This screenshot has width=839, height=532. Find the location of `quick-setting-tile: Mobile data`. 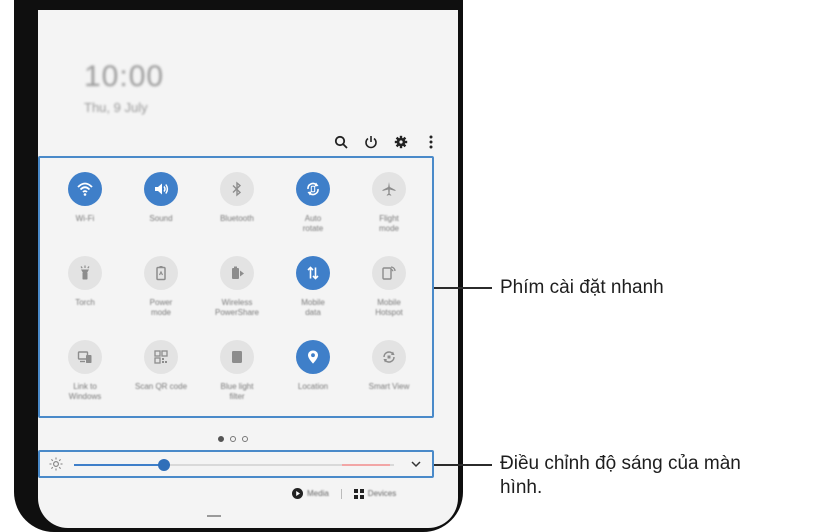

quick-setting-tile: Mobile data is located at coordinates (313, 292).